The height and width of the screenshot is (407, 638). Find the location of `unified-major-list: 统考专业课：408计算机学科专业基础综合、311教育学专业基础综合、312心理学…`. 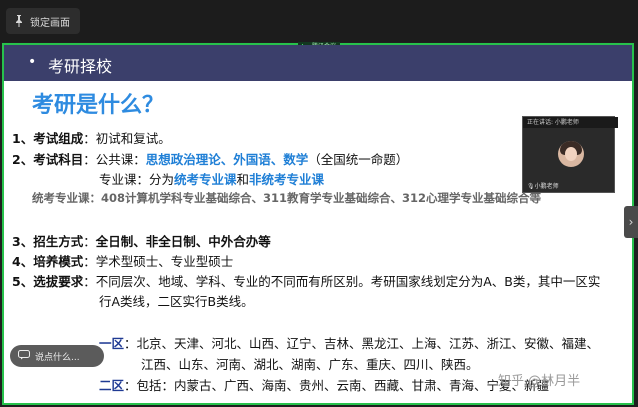

unified-major-list: 统考专业课：408计算机学科专业基础综合、311教育学专业基础综合、312心理学… is located at coordinates (287, 198).